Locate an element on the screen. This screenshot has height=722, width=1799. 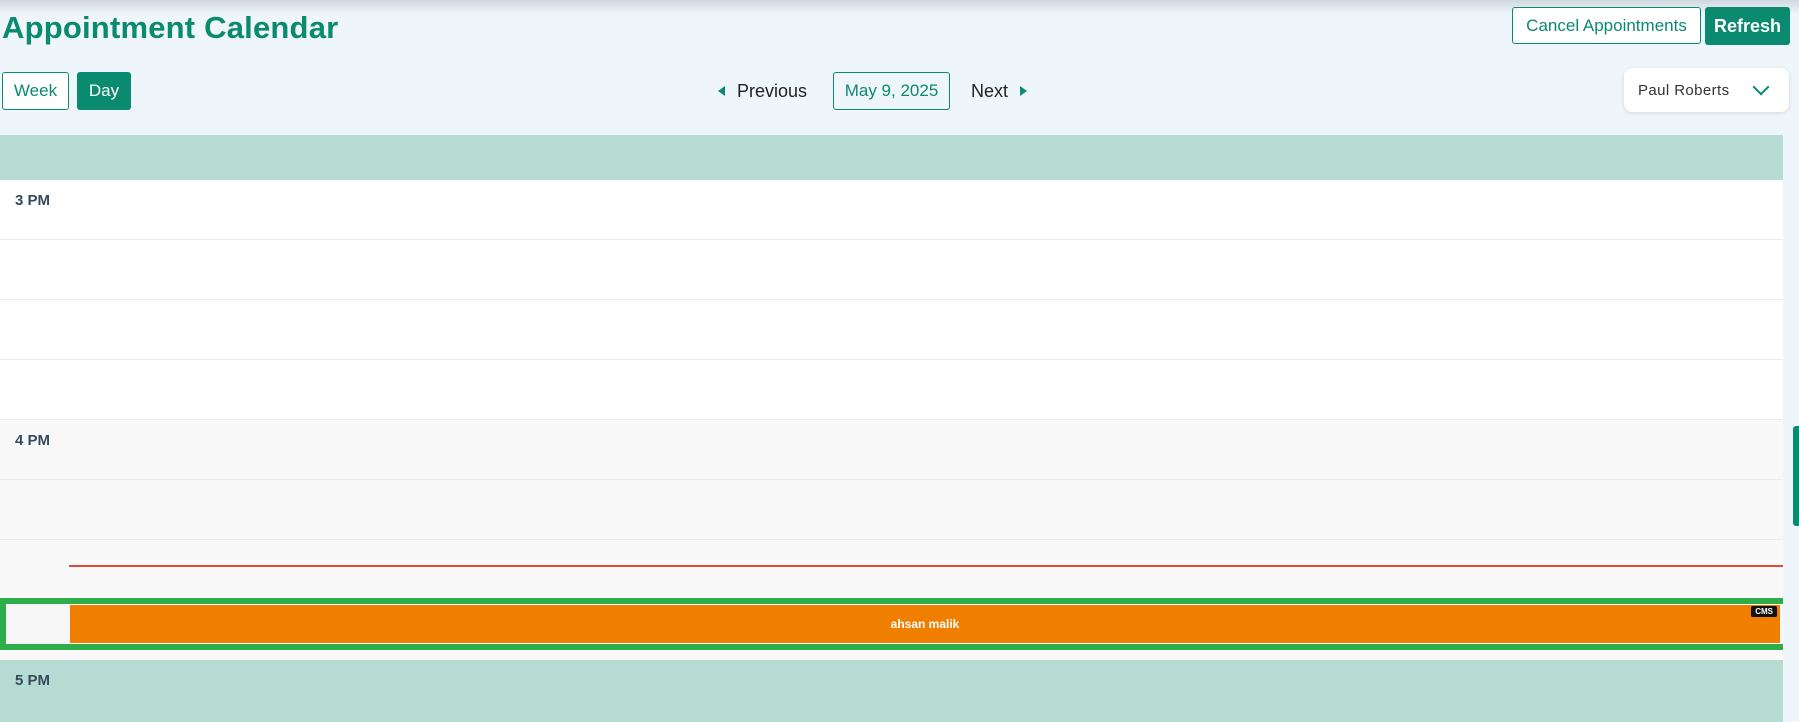
current-time-indicator is located at coordinates (926, 566).